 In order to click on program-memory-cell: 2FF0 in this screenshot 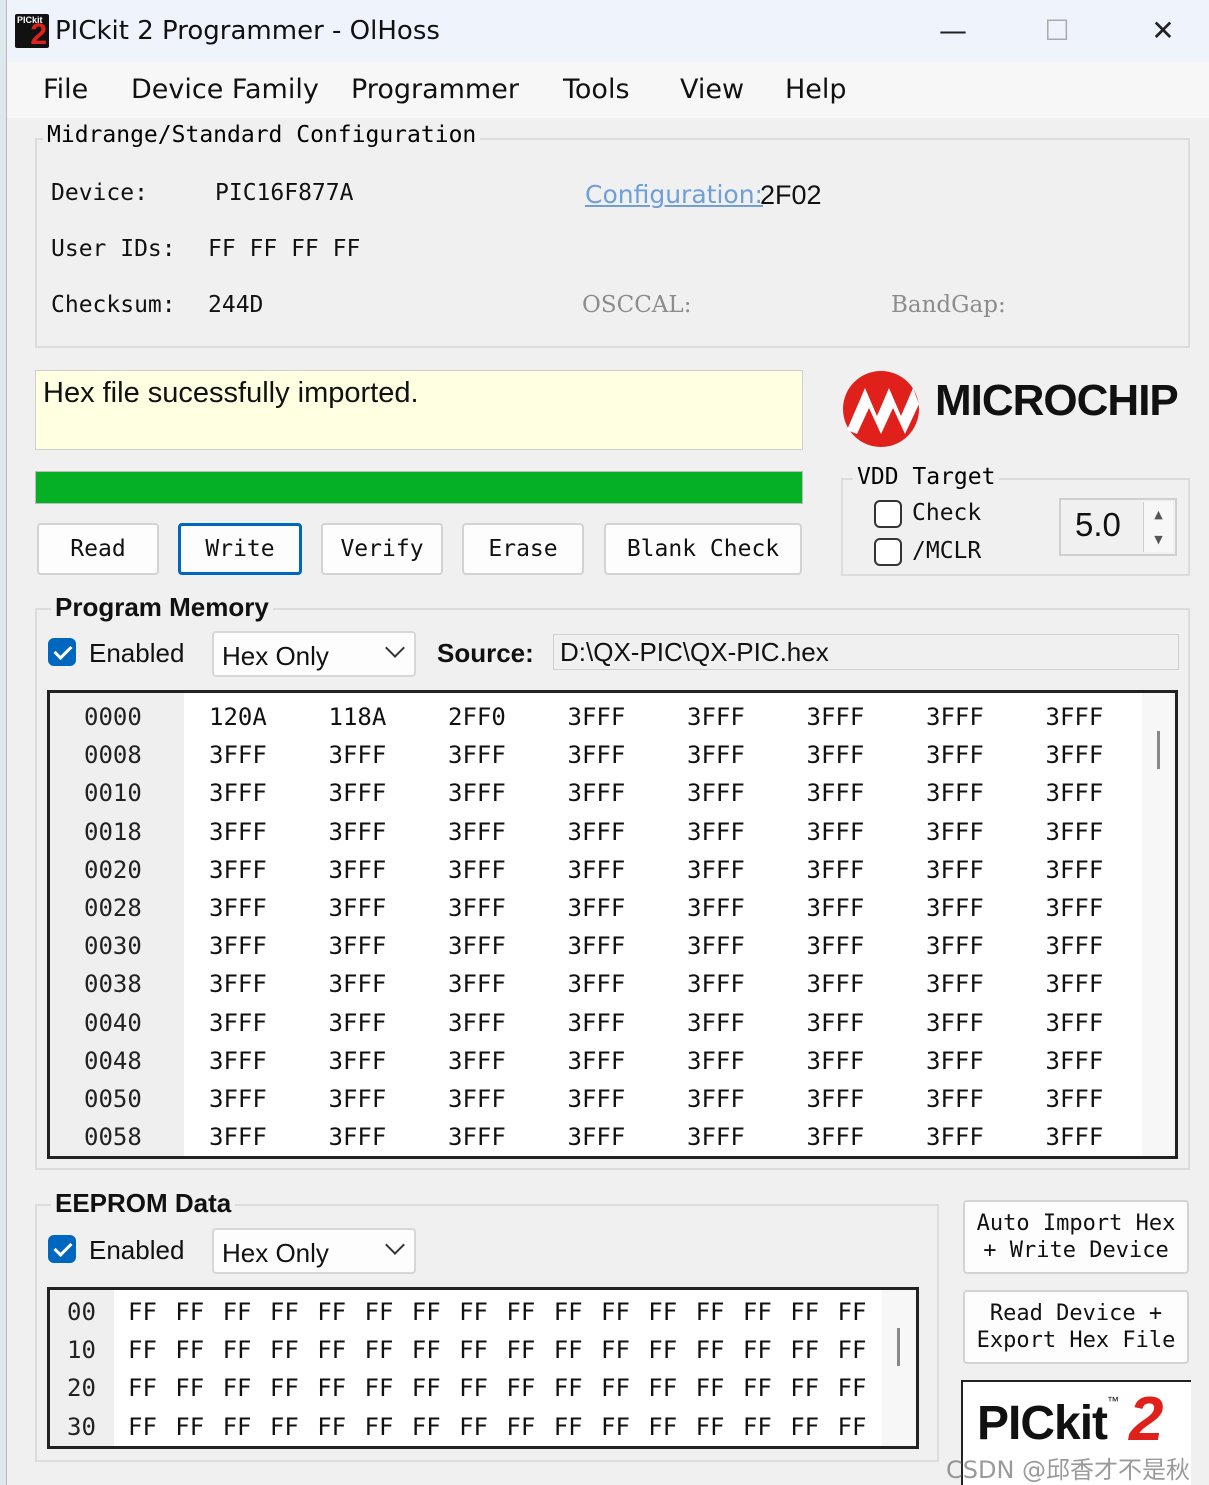, I will do `click(477, 717)`.